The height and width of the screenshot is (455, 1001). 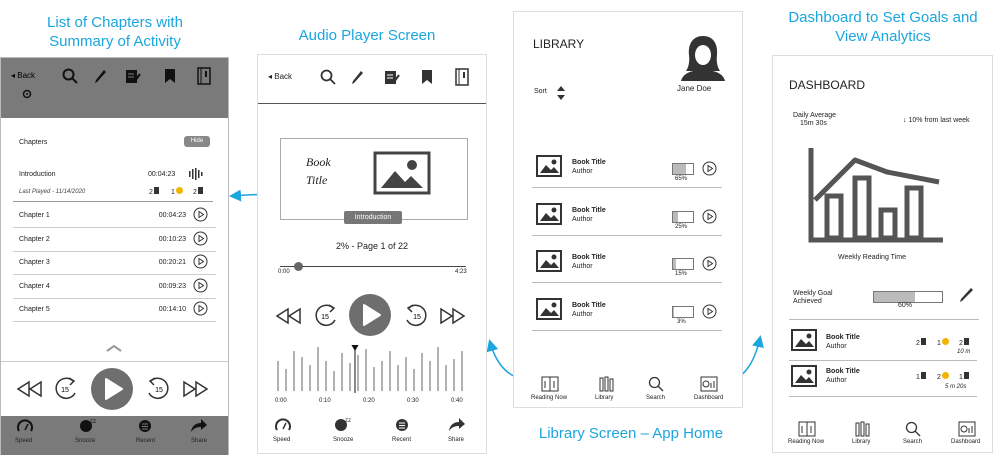 What do you see at coordinates (114, 310) in the screenshot?
I see `chapter-row: Chapter 5 00:14:10` at bounding box center [114, 310].